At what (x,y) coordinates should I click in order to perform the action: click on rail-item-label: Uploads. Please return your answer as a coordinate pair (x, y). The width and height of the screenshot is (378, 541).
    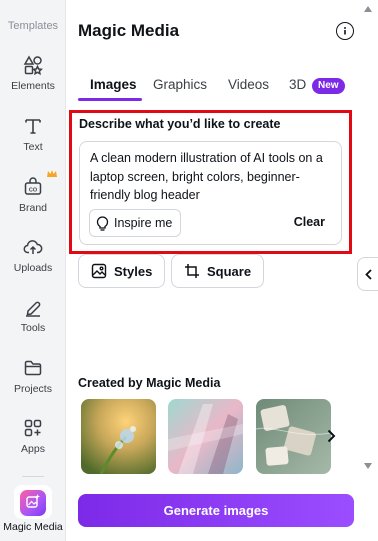
    Looking at the image, I should click on (33, 268).